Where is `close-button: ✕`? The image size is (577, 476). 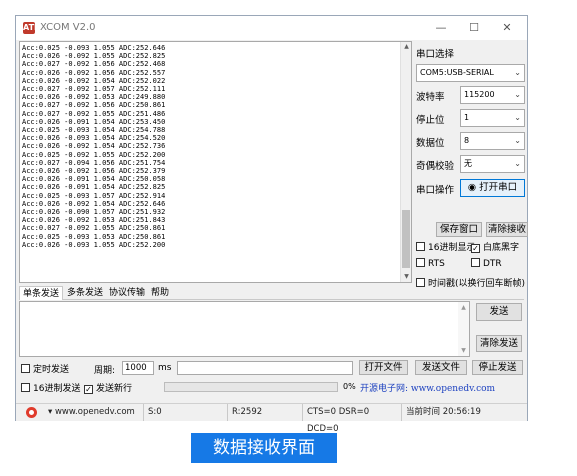
close-button: ✕ is located at coordinates (507, 28).